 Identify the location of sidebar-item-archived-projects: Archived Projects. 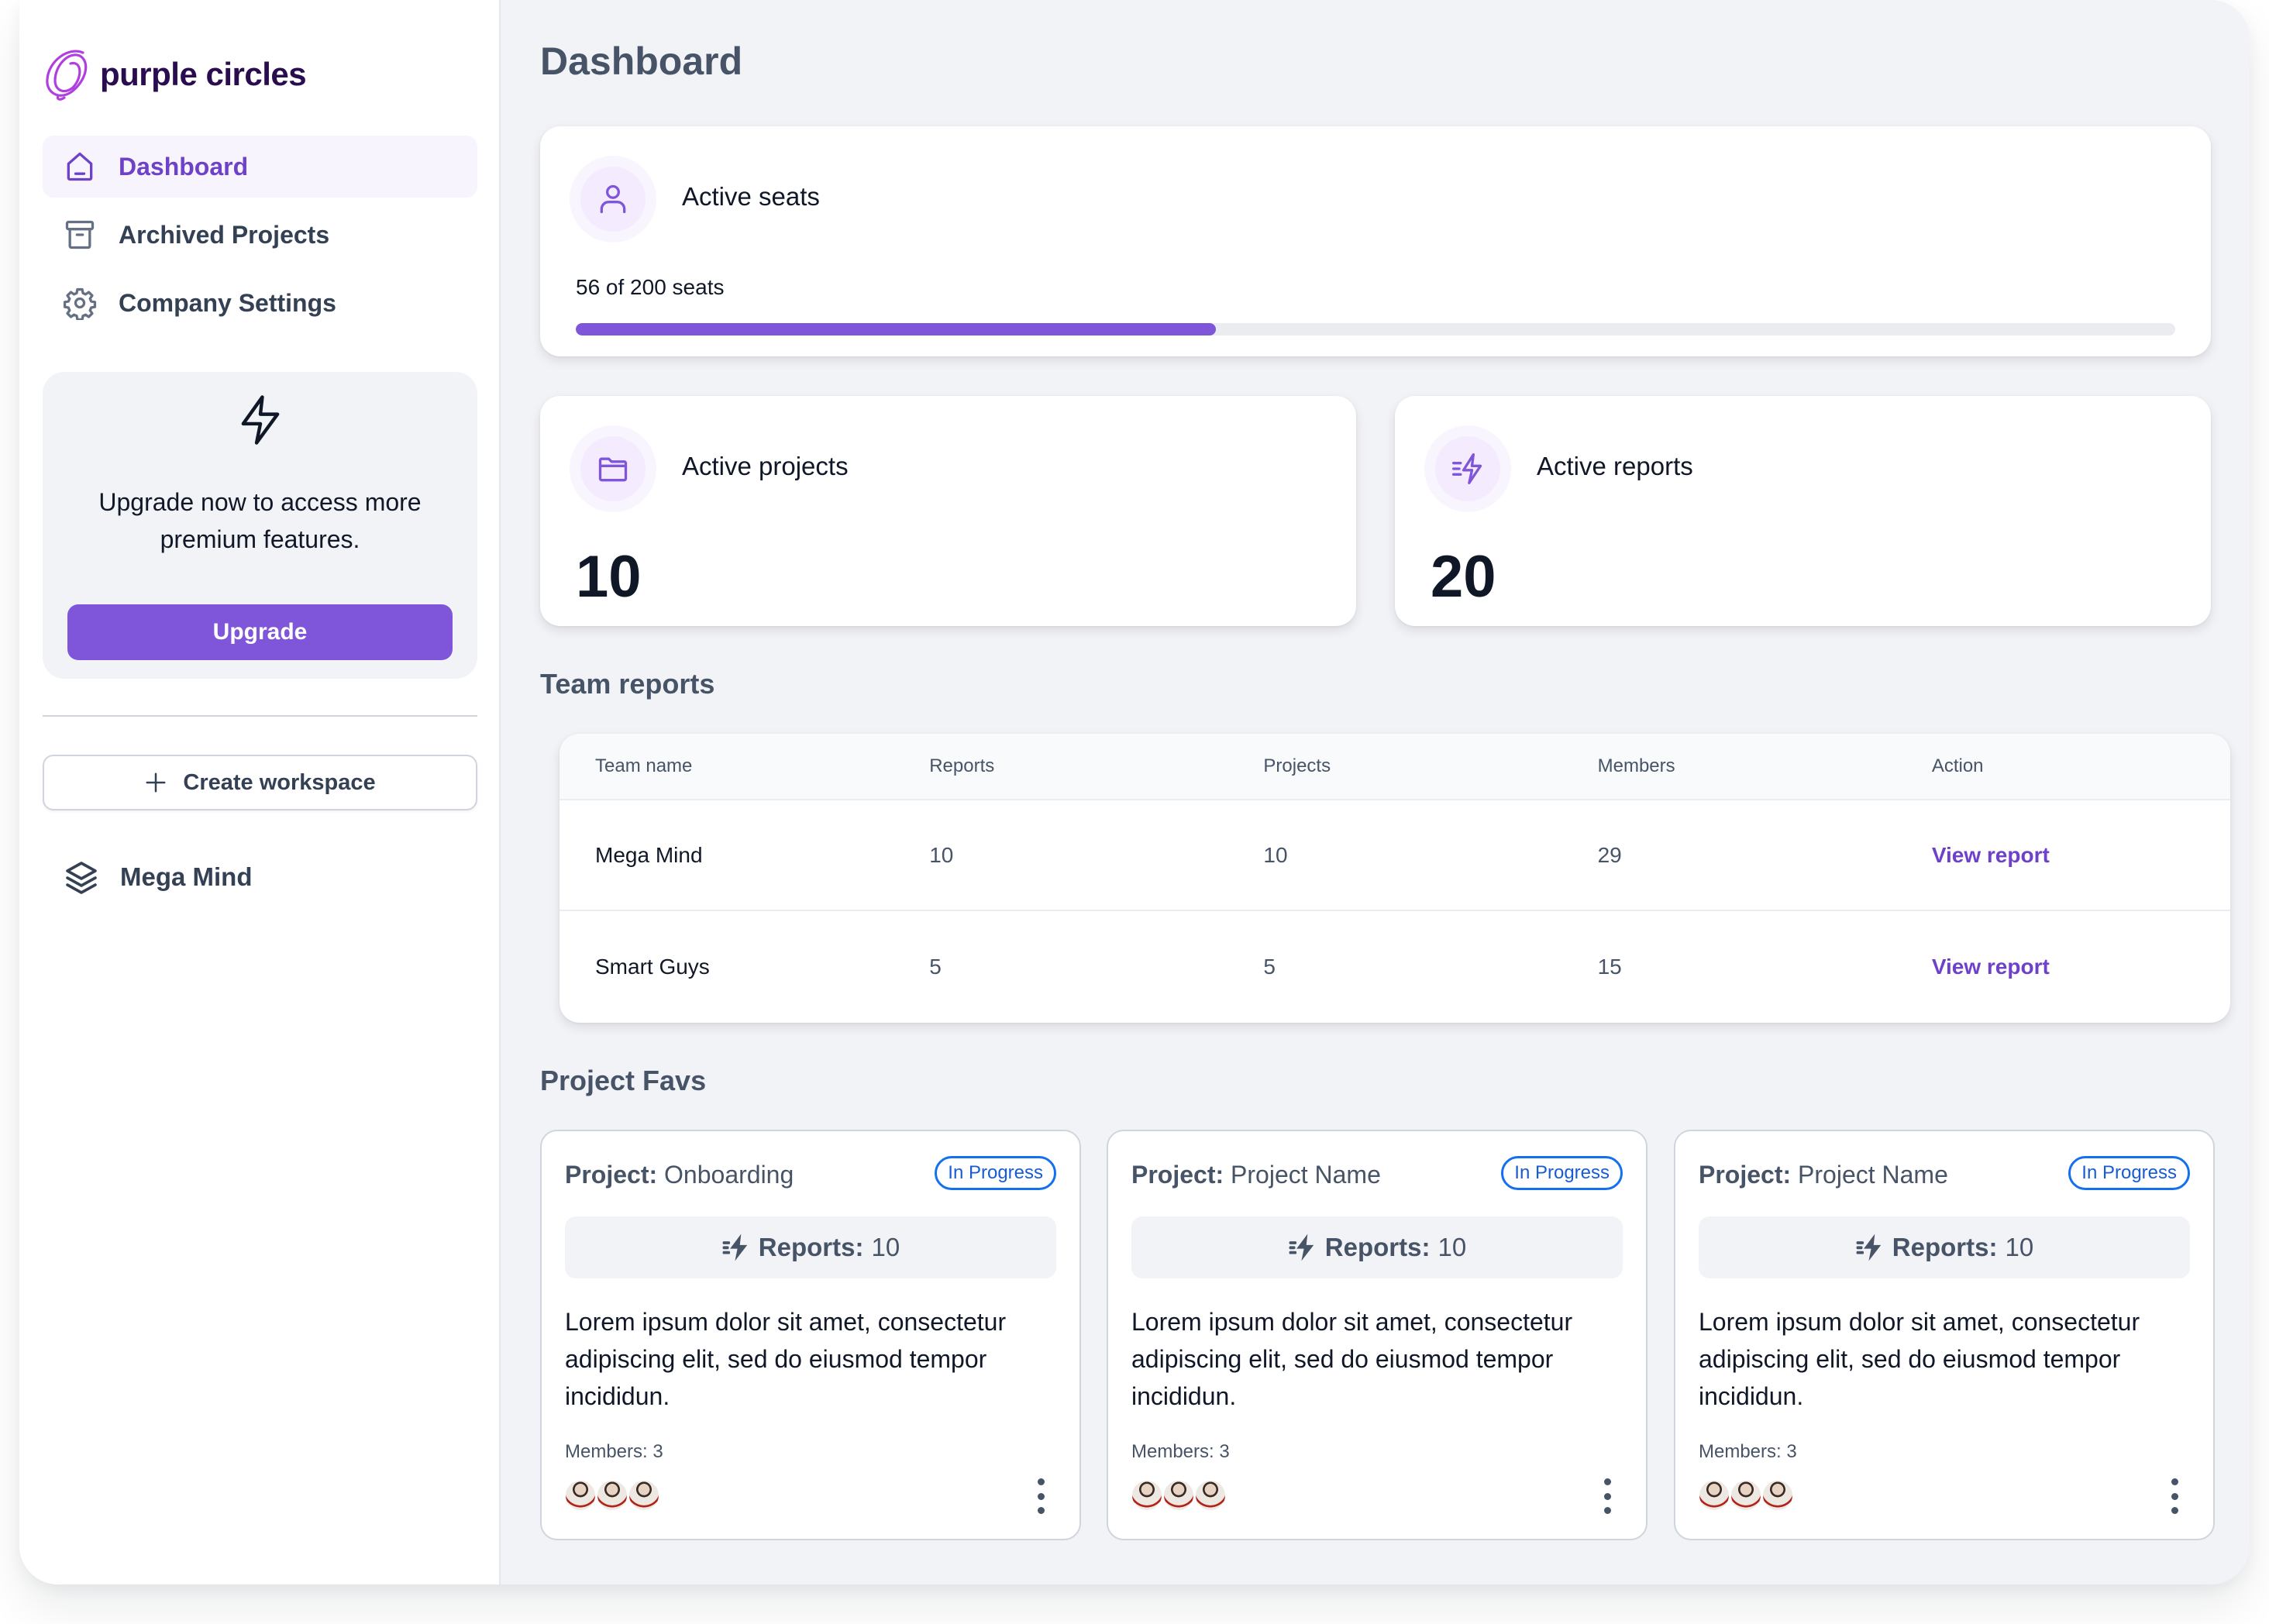
(260, 235).